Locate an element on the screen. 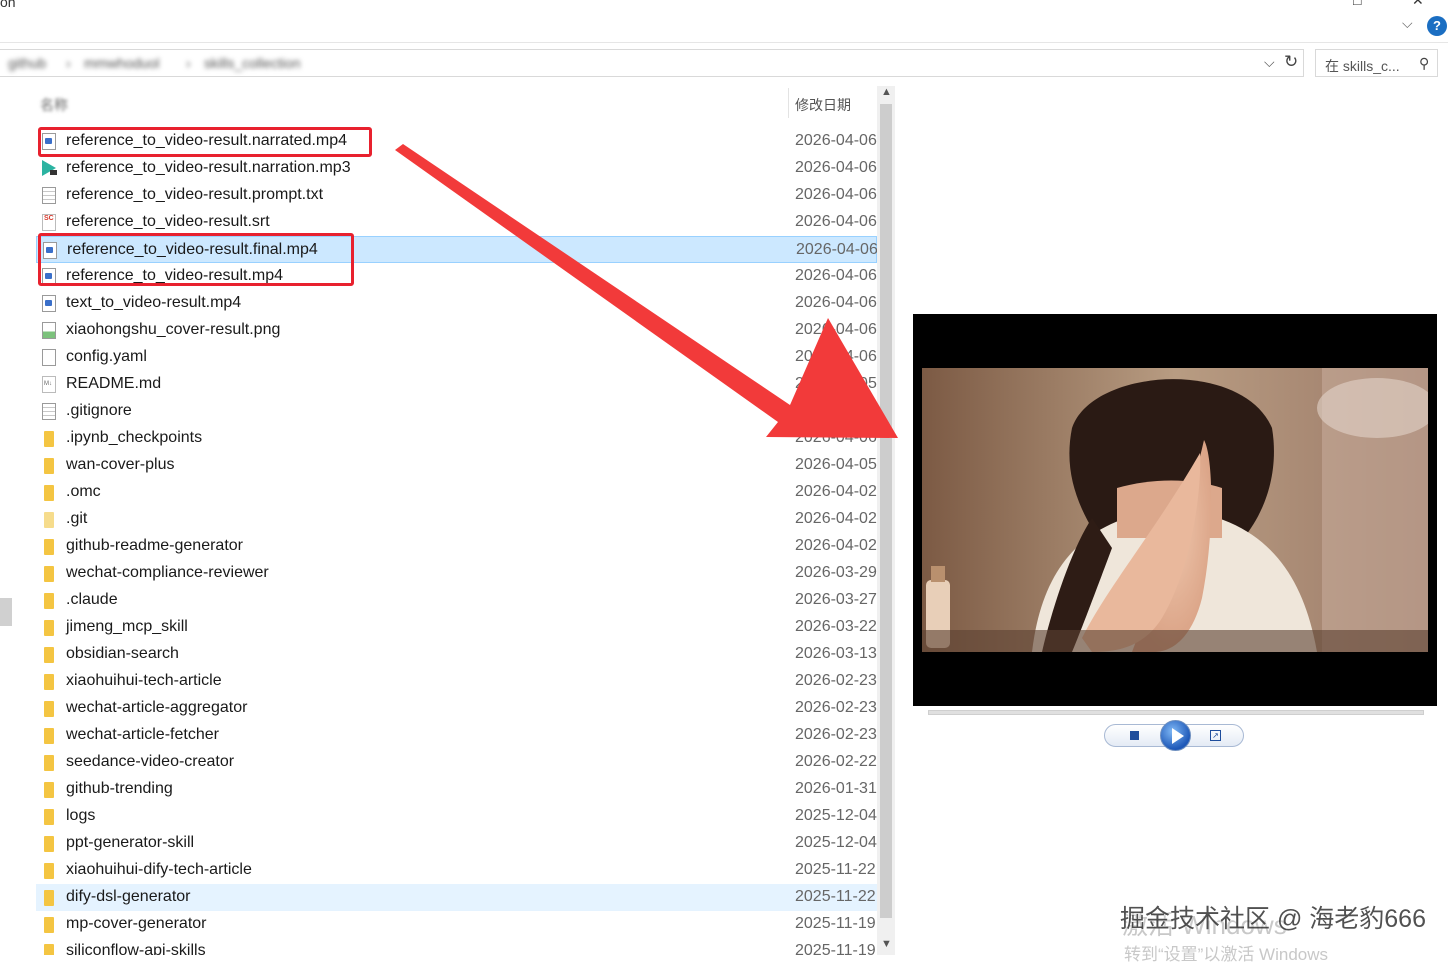  media-controls: ↗ is located at coordinates (1174, 735).